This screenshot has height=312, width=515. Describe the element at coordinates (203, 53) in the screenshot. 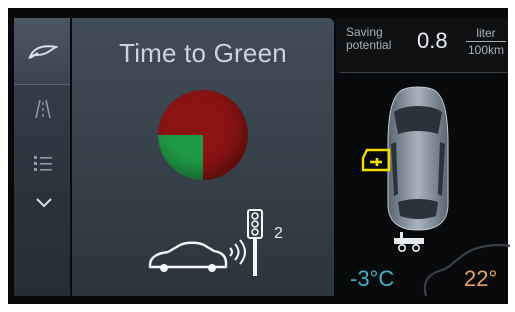

I see `page-title: Time to Green` at that location.